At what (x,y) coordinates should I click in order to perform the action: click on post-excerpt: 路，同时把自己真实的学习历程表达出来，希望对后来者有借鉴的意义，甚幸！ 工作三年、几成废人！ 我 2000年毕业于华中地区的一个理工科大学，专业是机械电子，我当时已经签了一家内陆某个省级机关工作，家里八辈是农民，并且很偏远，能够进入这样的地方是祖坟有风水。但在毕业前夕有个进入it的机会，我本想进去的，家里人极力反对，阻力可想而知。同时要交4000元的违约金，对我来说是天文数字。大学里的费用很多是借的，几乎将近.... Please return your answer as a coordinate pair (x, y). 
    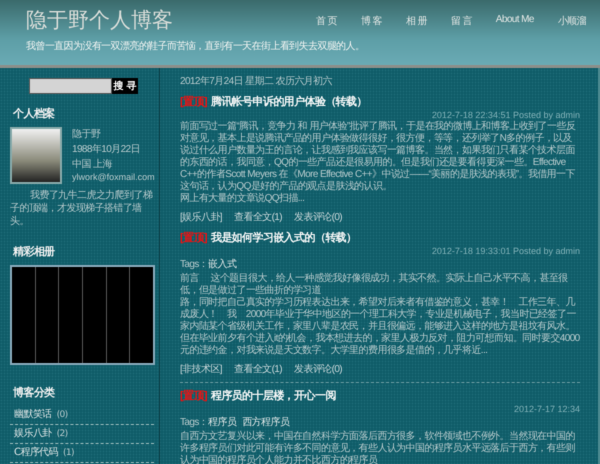
    Looking at the image, I should click on (380, 327).